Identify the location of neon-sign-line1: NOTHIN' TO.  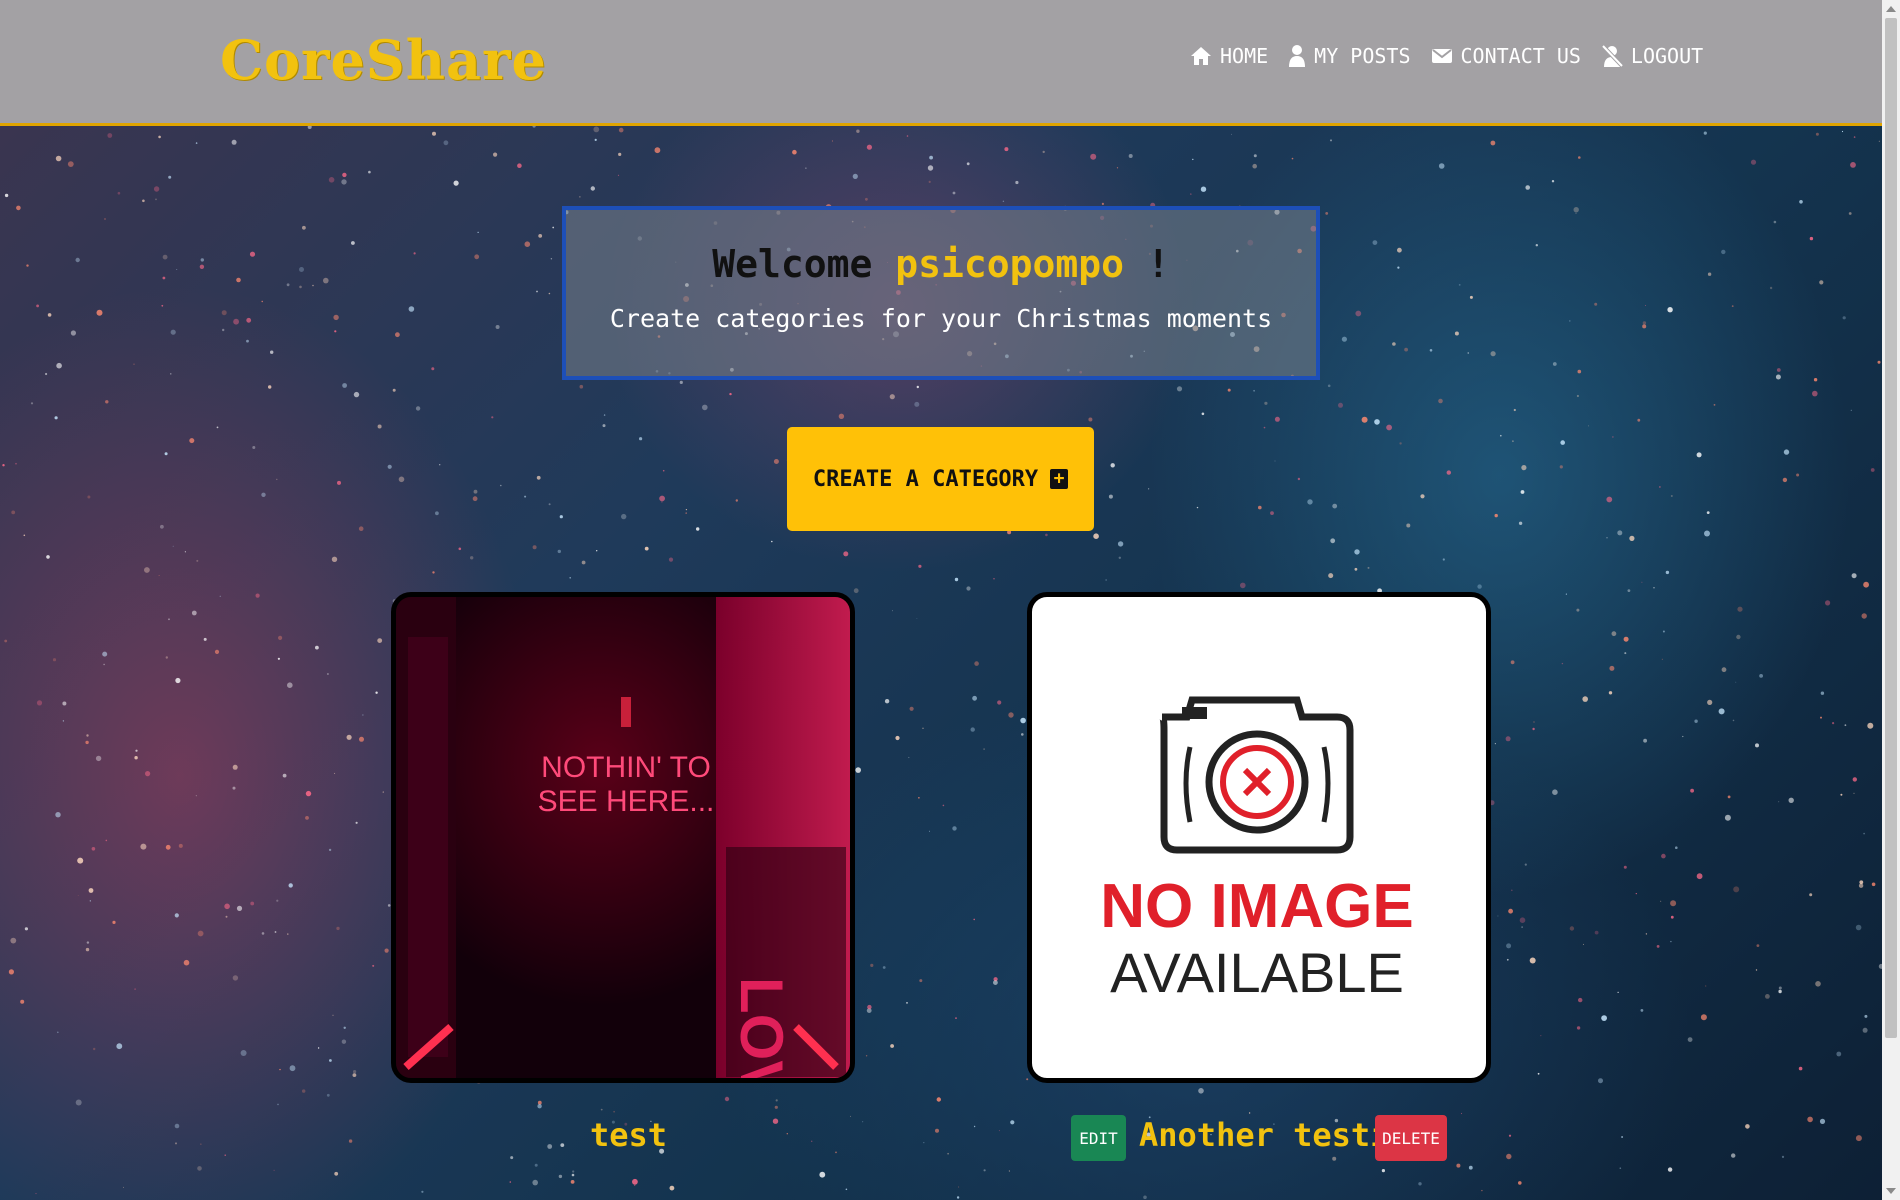
(626, 767).